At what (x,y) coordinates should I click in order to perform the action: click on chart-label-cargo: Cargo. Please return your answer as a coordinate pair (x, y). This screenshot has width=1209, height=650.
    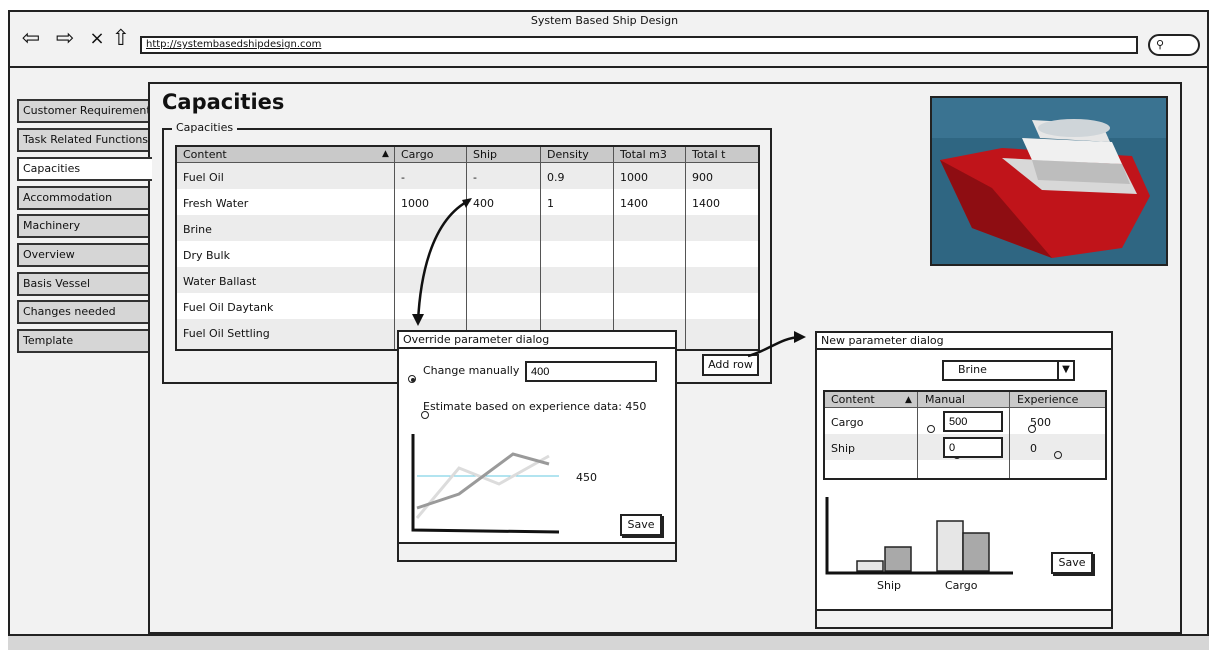
    Looking at the image, I should click on (961, 585).